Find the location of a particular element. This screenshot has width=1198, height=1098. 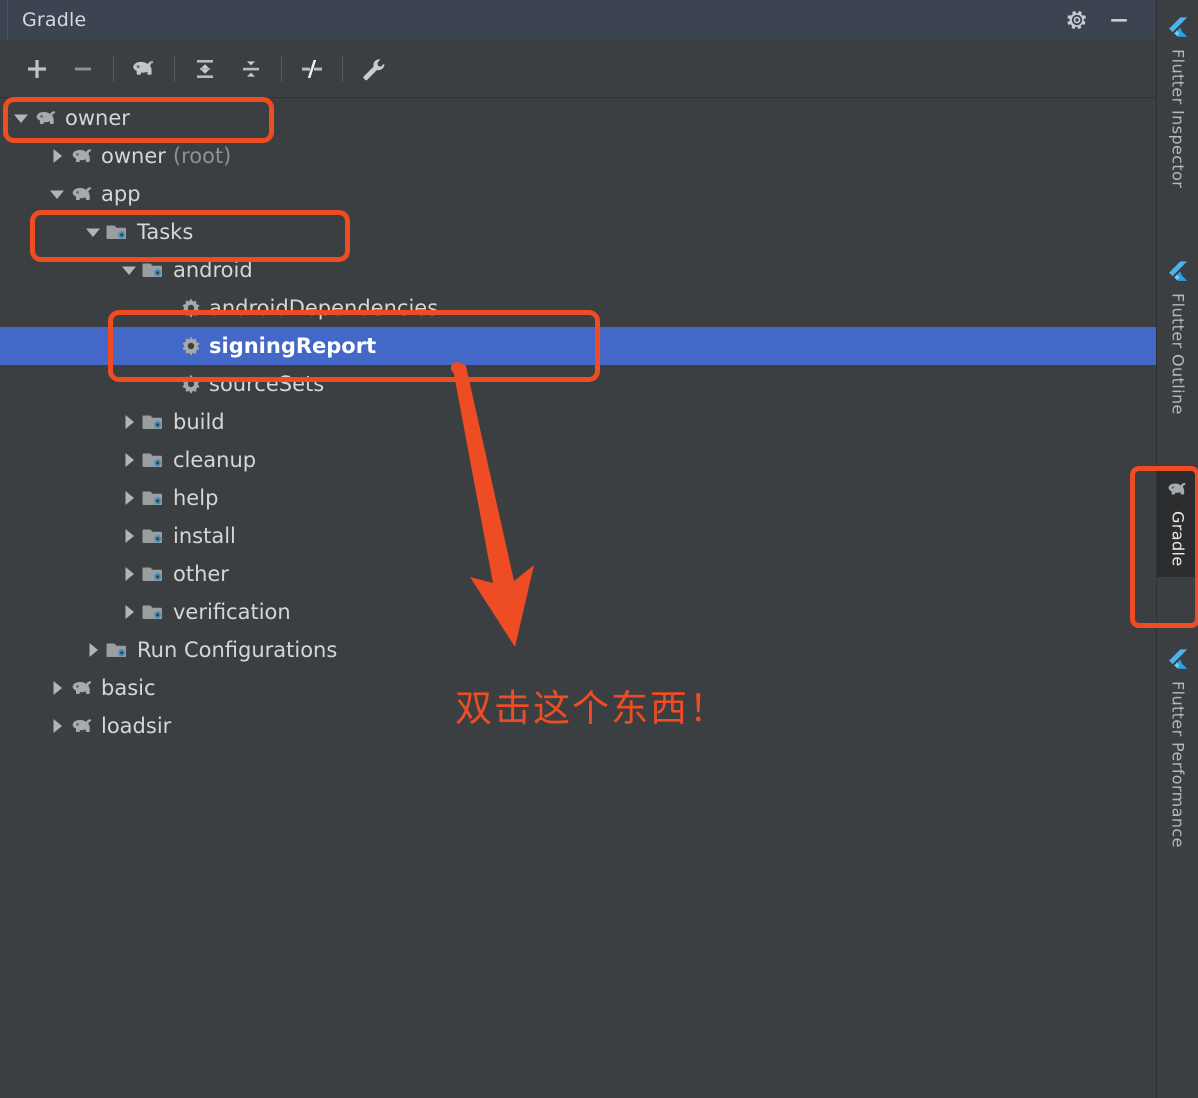

page-title: Gradle is located at coordinates (54, 20).